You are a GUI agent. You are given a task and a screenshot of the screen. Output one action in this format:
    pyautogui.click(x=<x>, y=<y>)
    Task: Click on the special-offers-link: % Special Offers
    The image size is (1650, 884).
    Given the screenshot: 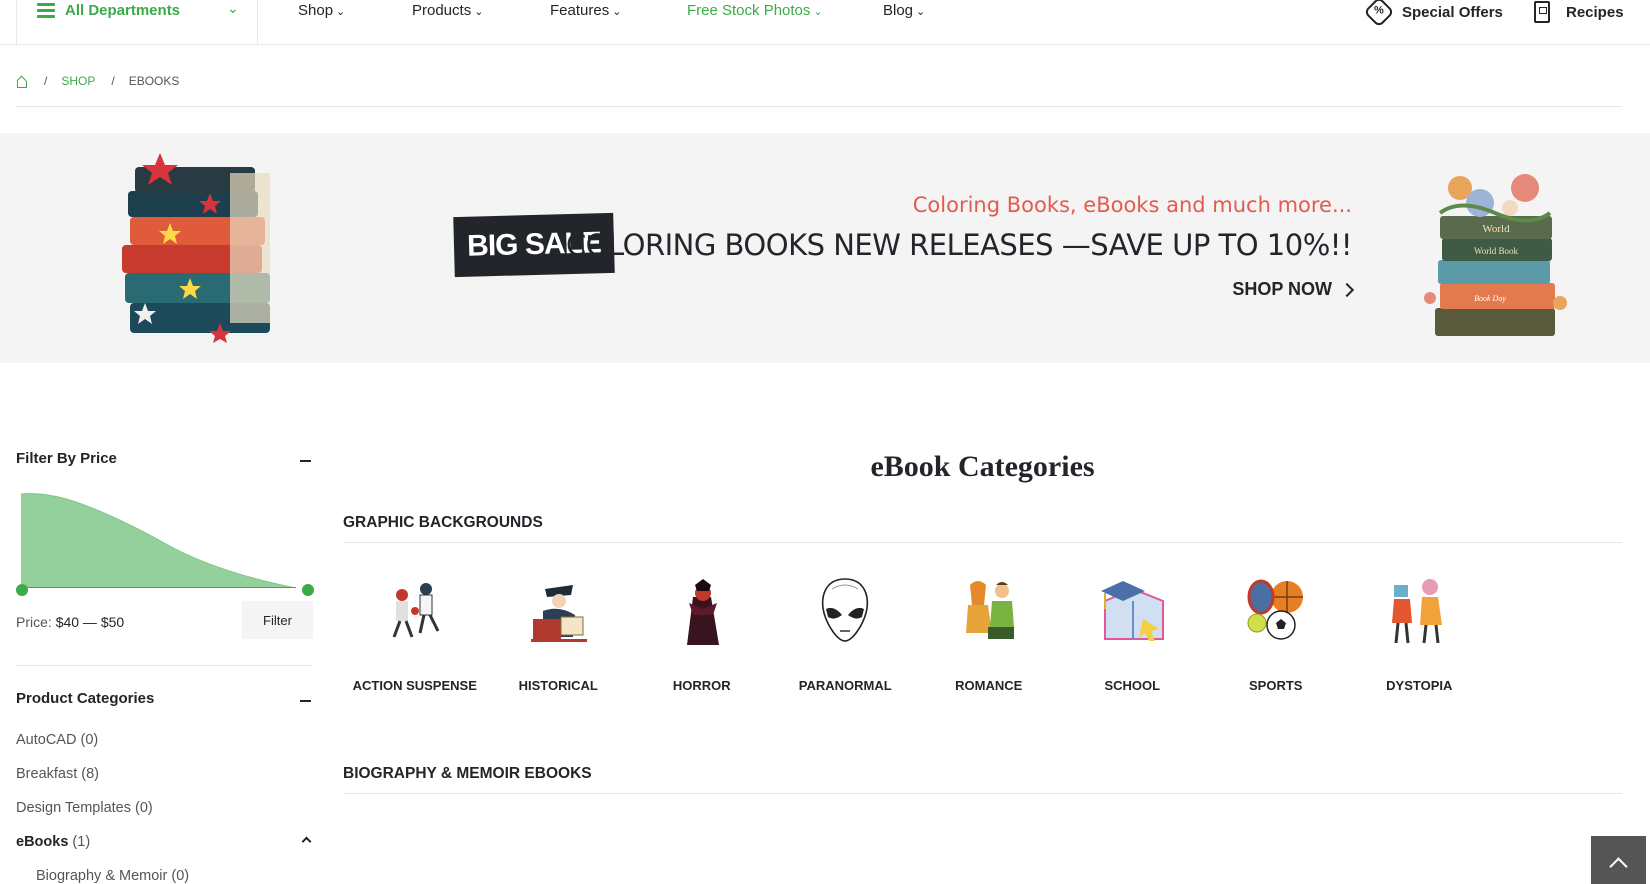 What is the action you would take?
    pyautogui.click(x=1433, y=14)
    